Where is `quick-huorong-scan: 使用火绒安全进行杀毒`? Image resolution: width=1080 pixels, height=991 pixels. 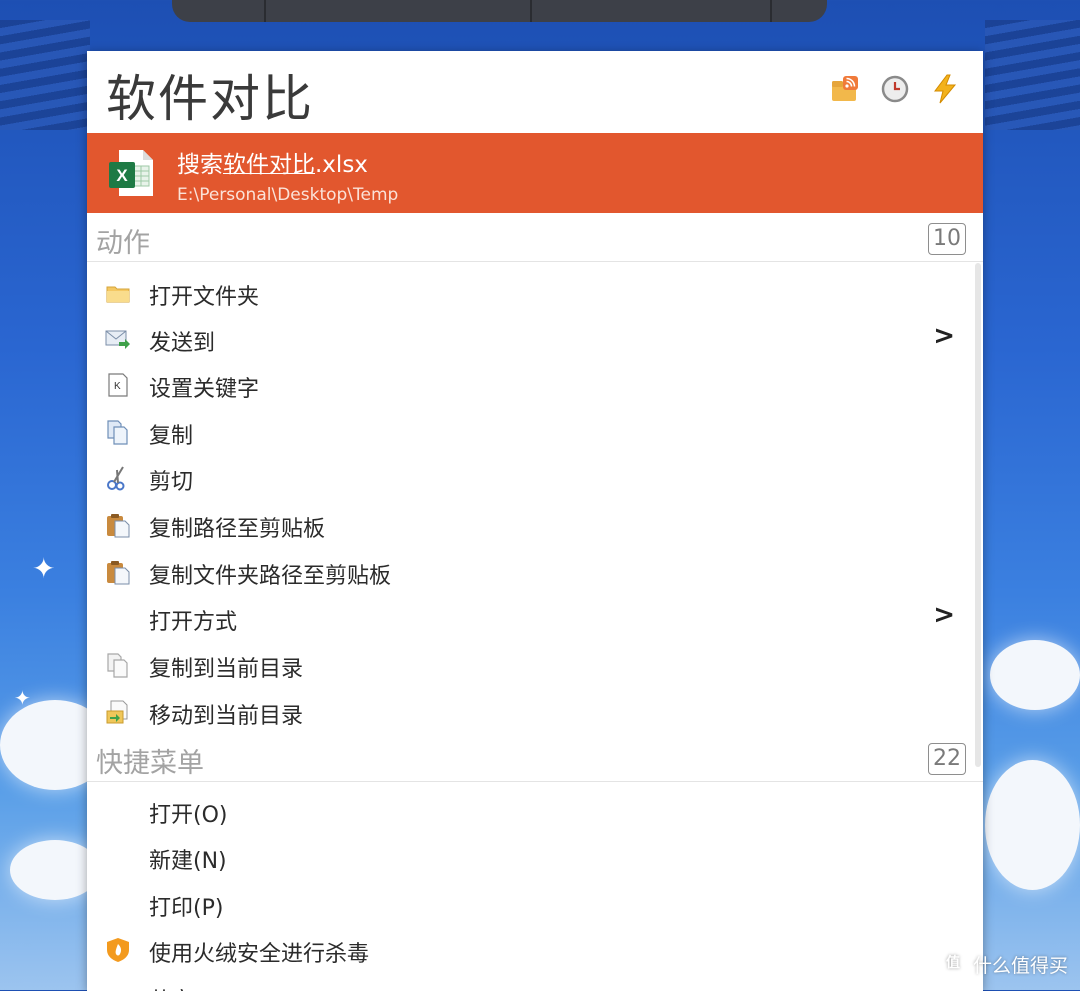 quick-huorong-scan: 使用火绒安全进行杀毒 is located at coordinates (527, 949).